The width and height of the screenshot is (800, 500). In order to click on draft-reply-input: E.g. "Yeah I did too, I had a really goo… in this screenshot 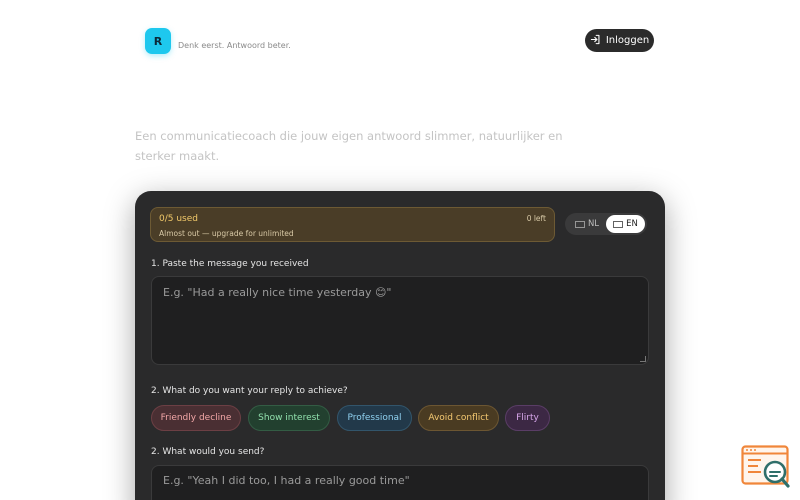, I will do `click(400, 482)`.